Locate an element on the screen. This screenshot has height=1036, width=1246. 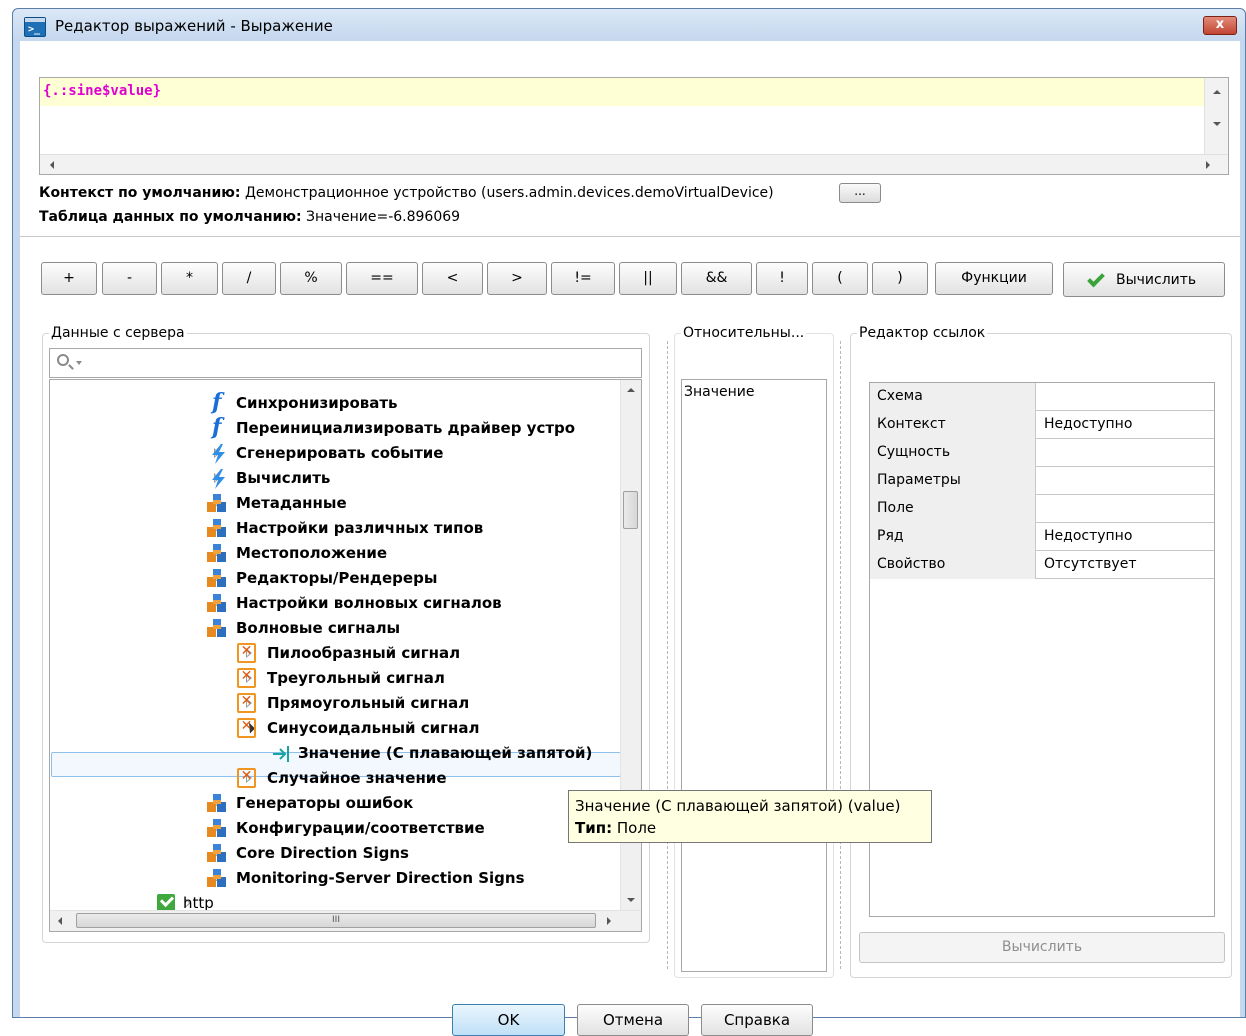
tree-row: ✕ Прямоугольный сигнал is located at coordinates (335, 703).